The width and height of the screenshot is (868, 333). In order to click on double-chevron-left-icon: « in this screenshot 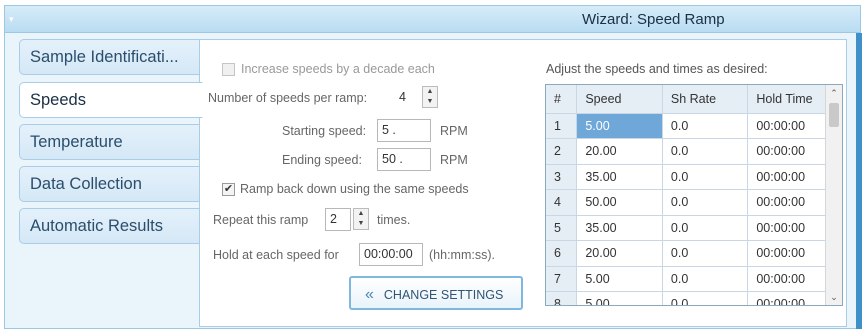, I will do `click(369, 294)`.